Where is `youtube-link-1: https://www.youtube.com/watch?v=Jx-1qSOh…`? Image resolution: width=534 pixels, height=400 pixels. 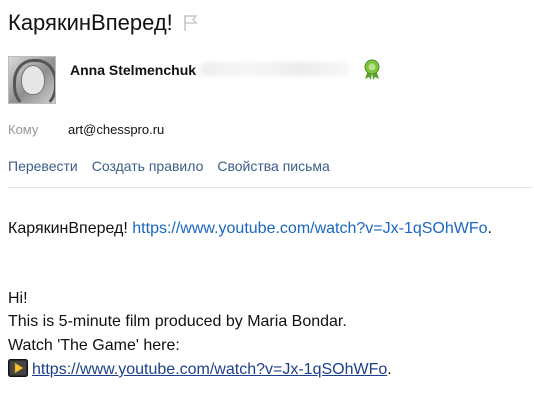
youtube-link-1: https://www.youtube.com/watch?v=Jx-1qSOh… is located at coordinates (309, 228).